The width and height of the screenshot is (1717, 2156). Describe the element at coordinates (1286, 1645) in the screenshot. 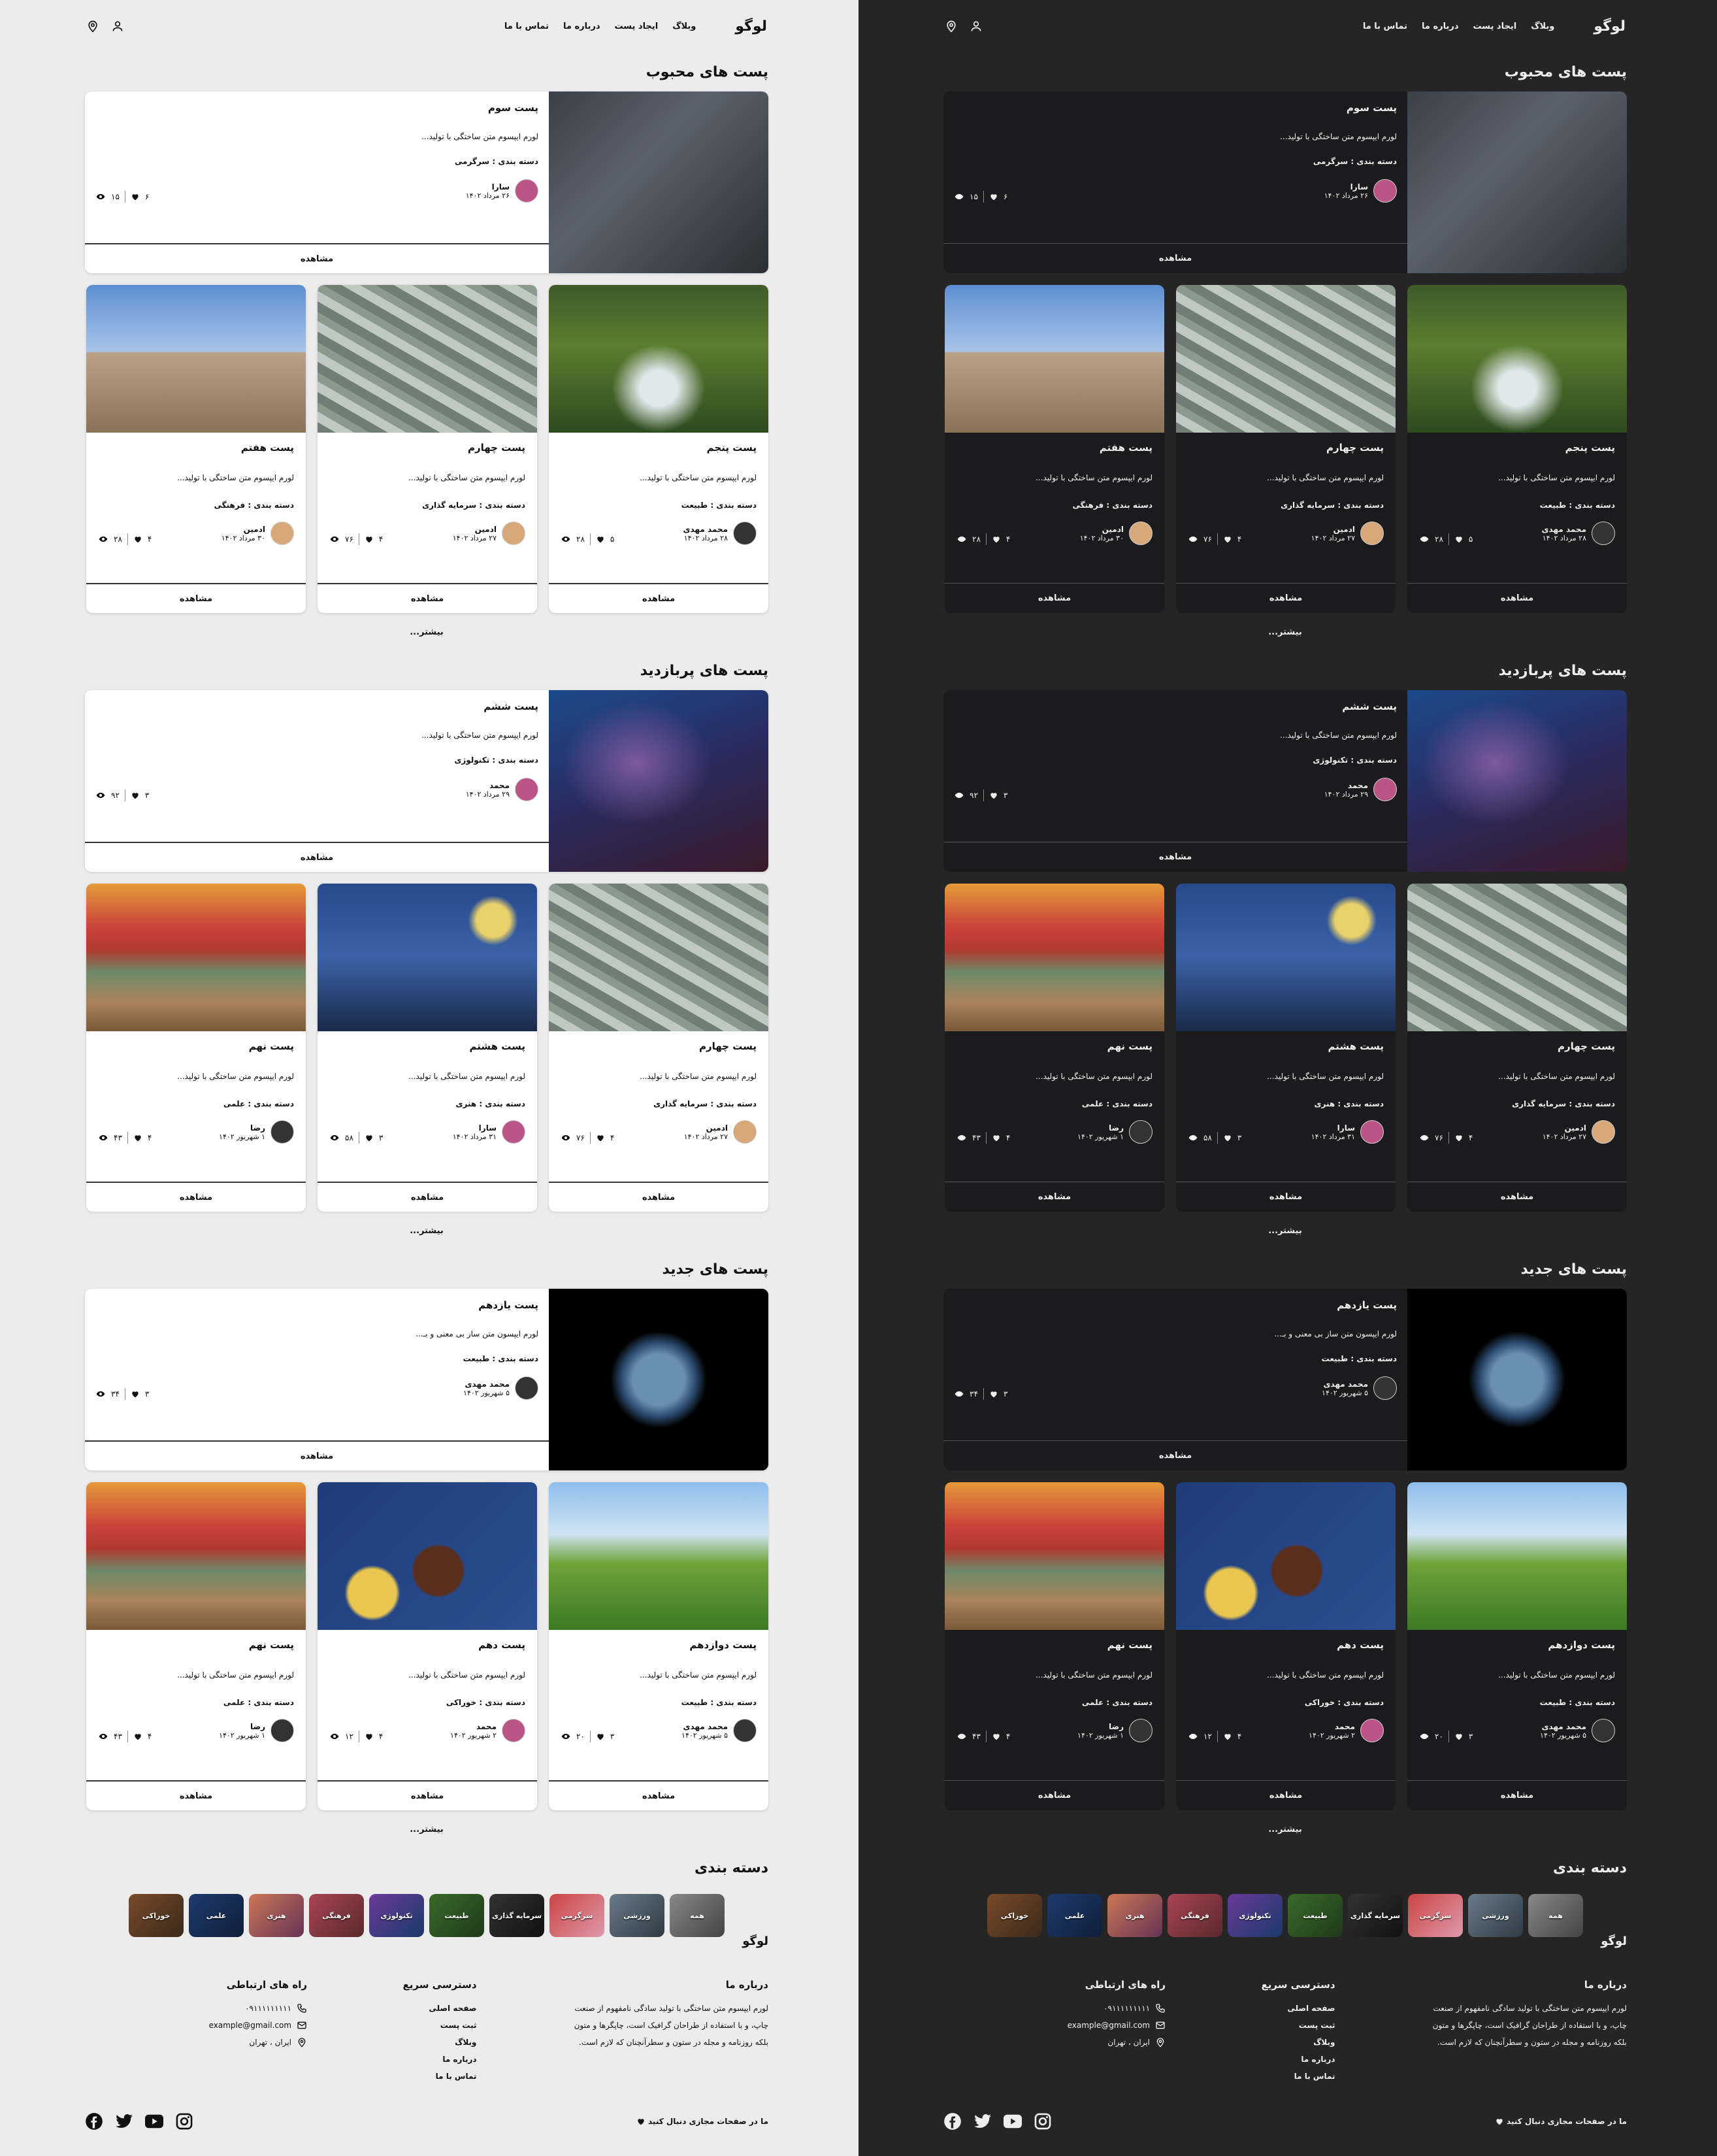

I see `post-title: پست دهم` at that location.